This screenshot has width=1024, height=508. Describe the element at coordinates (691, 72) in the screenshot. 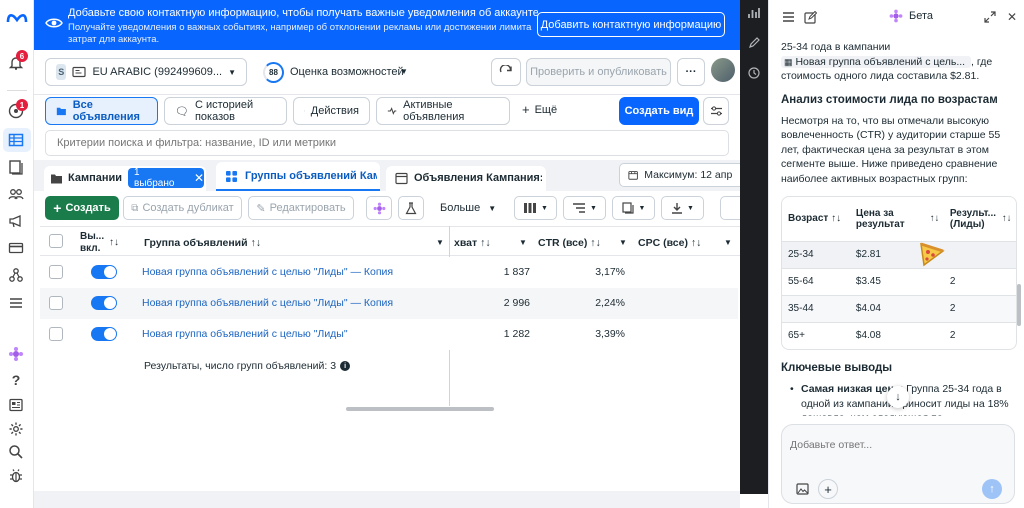

I see `more-options-button: ···` at that location.